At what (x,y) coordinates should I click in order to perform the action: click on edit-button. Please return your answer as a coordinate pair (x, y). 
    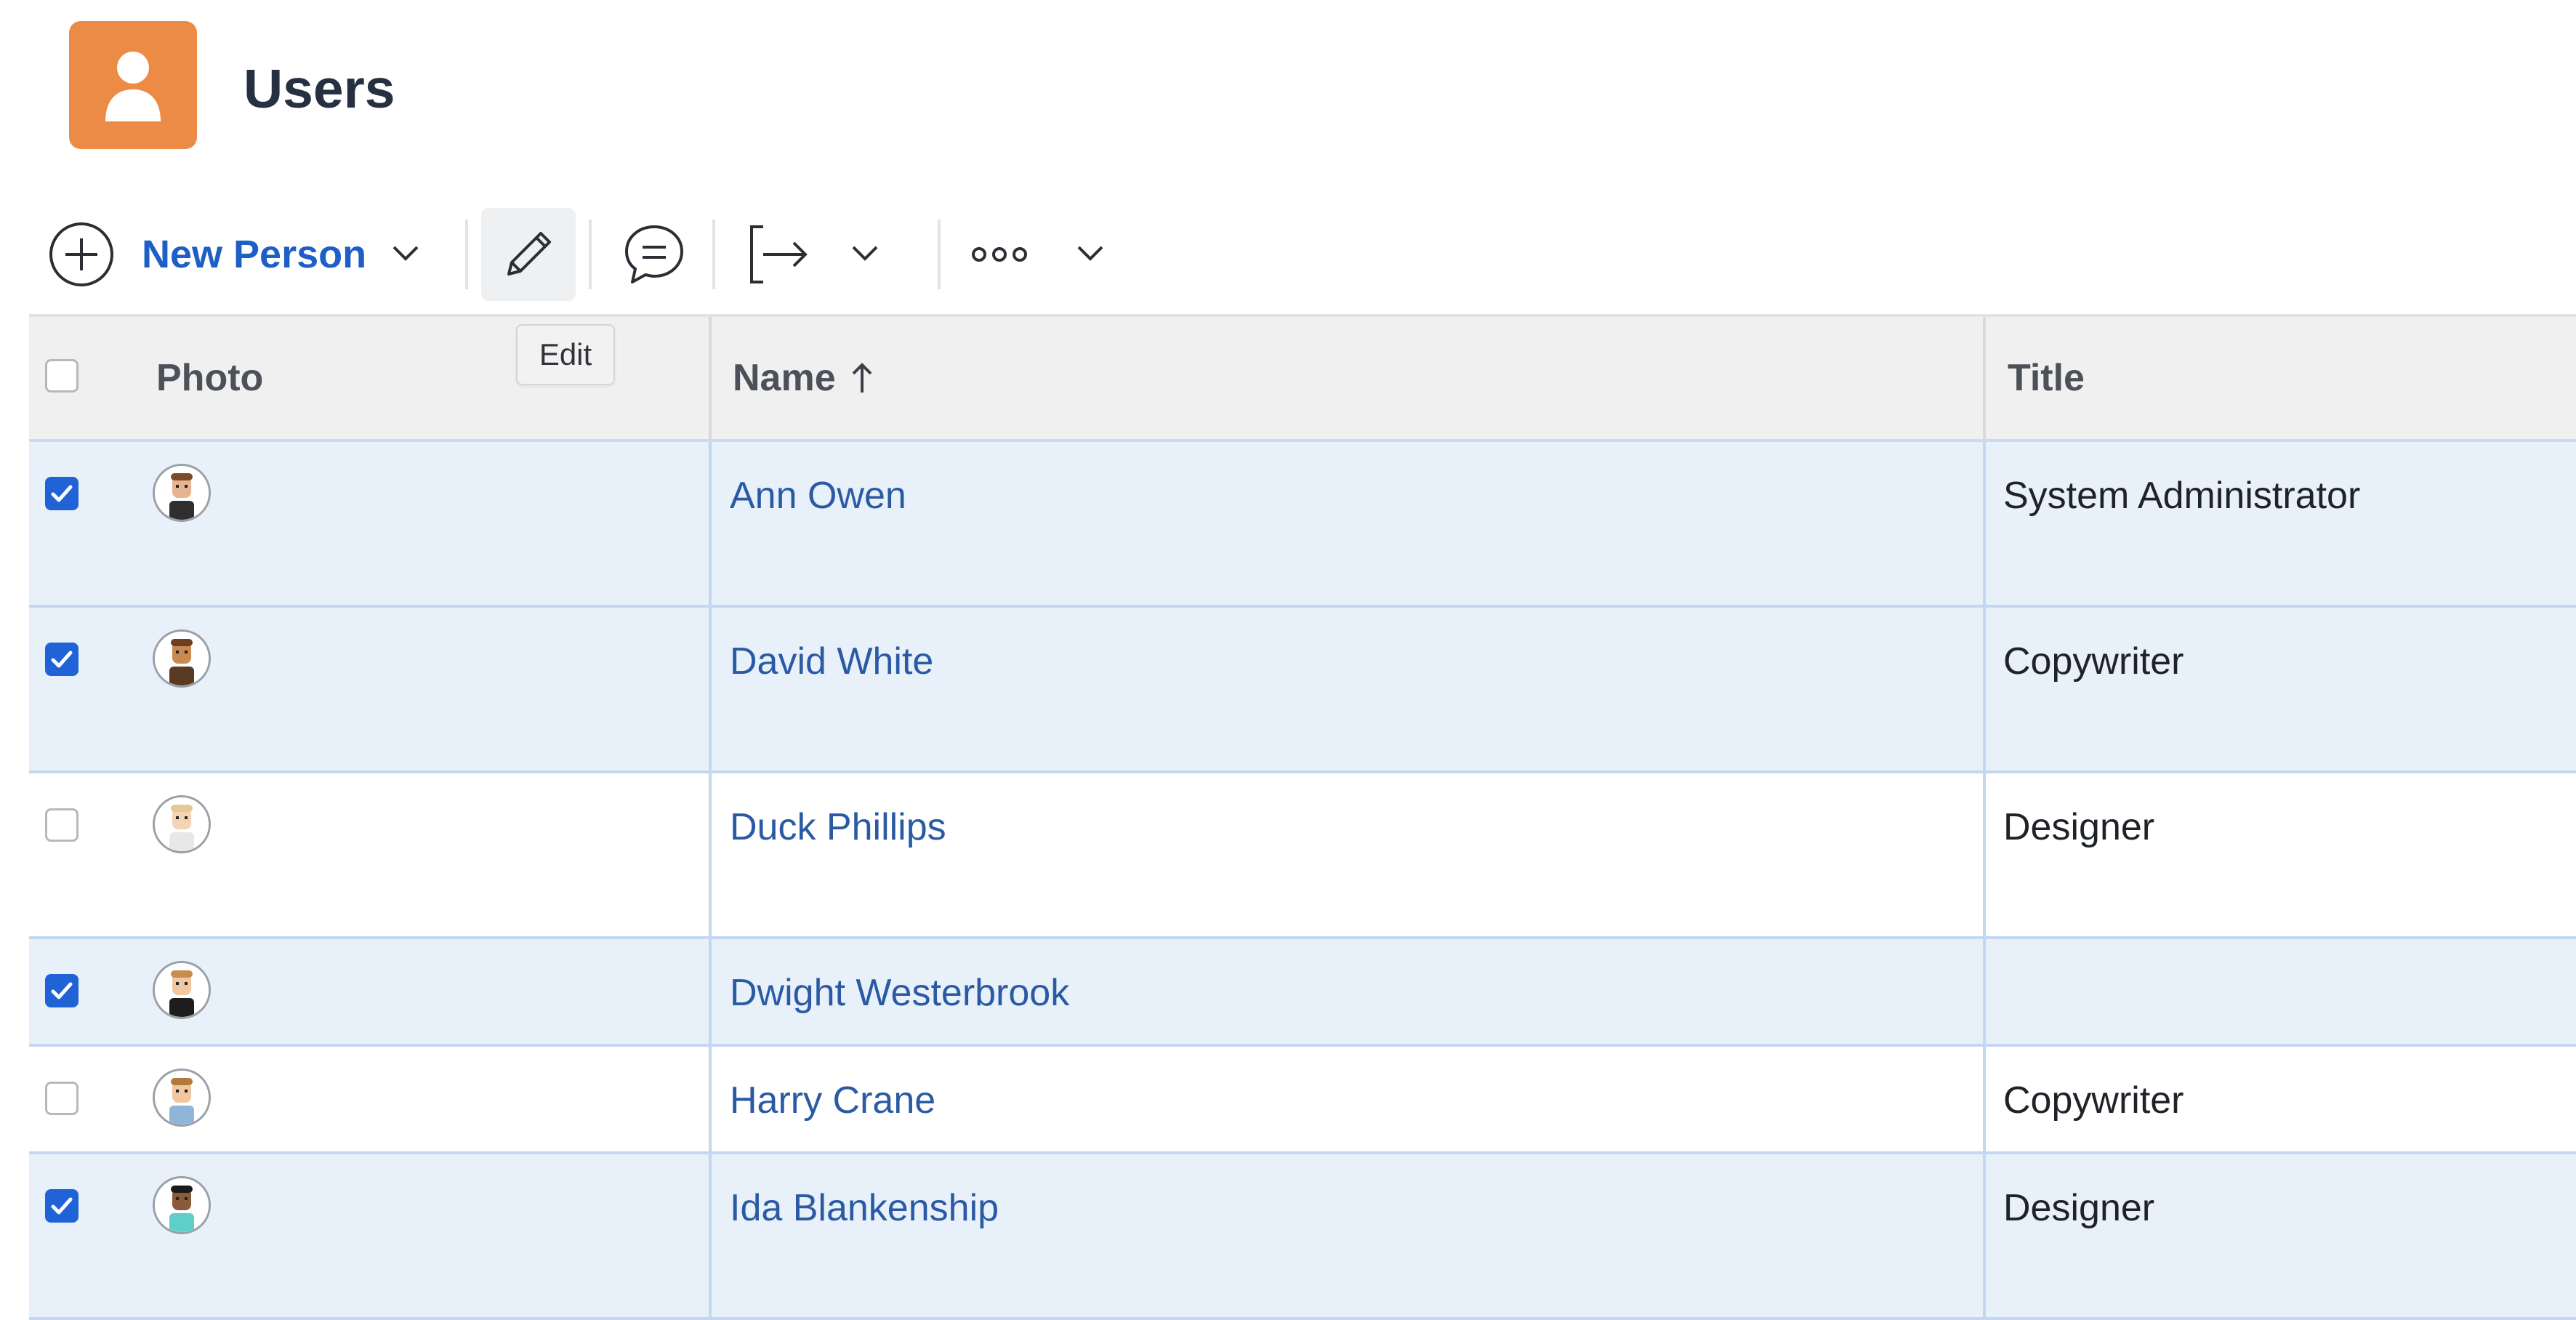
    Looking at the image, I should click on (528, 254).